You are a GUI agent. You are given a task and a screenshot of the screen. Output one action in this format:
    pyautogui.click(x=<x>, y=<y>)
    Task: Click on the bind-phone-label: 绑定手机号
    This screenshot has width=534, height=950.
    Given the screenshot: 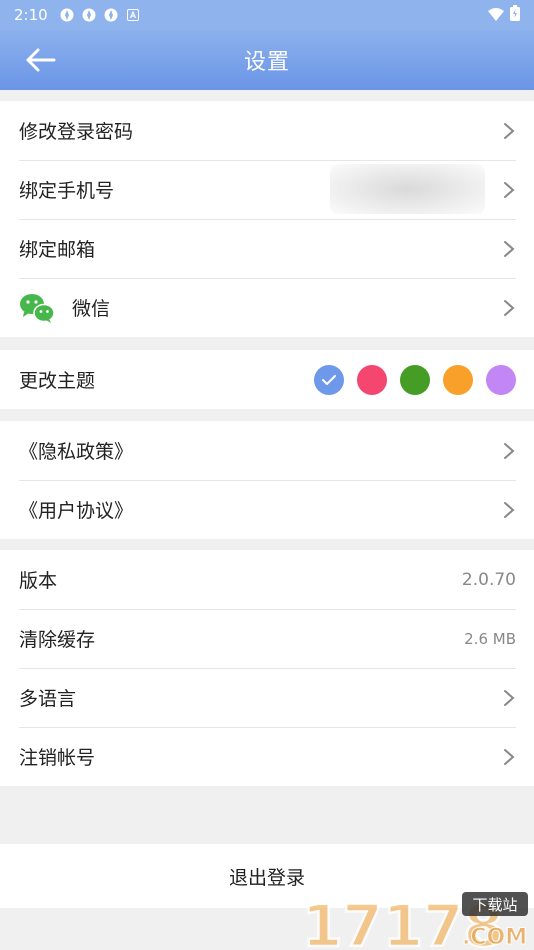 What is the action you would take?
    pyautogui.click(x=67, y=191)
    